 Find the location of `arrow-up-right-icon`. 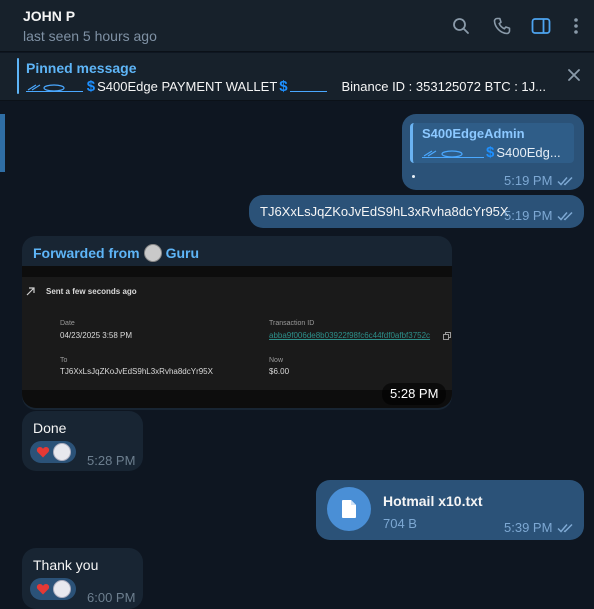

arrow-up-right-icon is located at coordinates (30, 291).